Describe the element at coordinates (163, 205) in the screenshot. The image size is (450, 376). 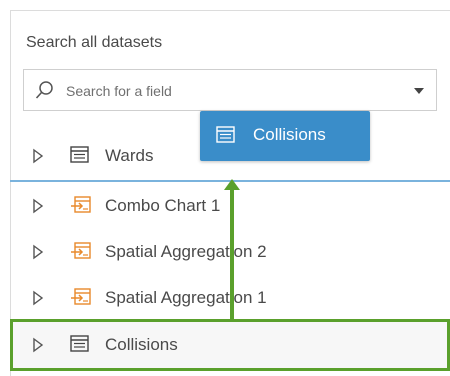
I see `dataset-label: Combo Chart 1` at that location.